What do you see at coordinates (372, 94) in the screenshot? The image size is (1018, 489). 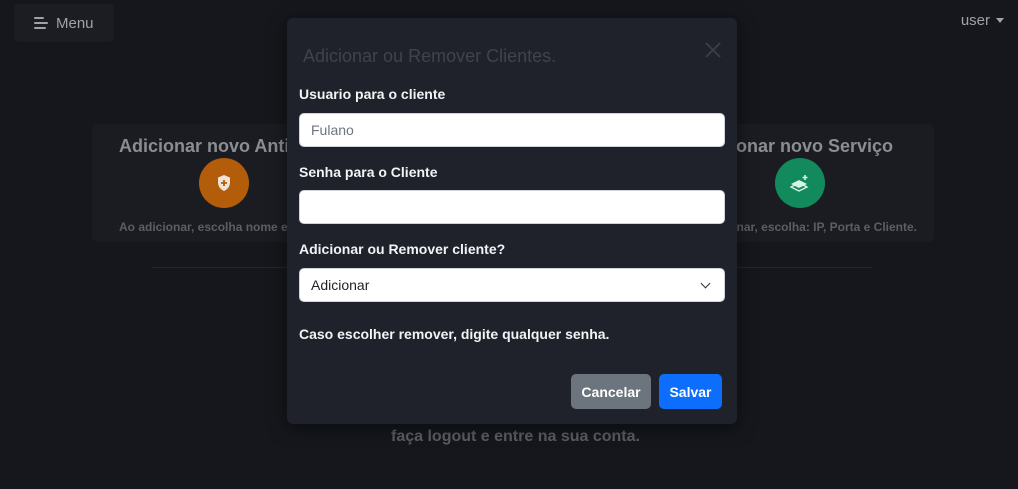 I see `user-label: Usuario para o cliente` at bounding box center [372, 94].